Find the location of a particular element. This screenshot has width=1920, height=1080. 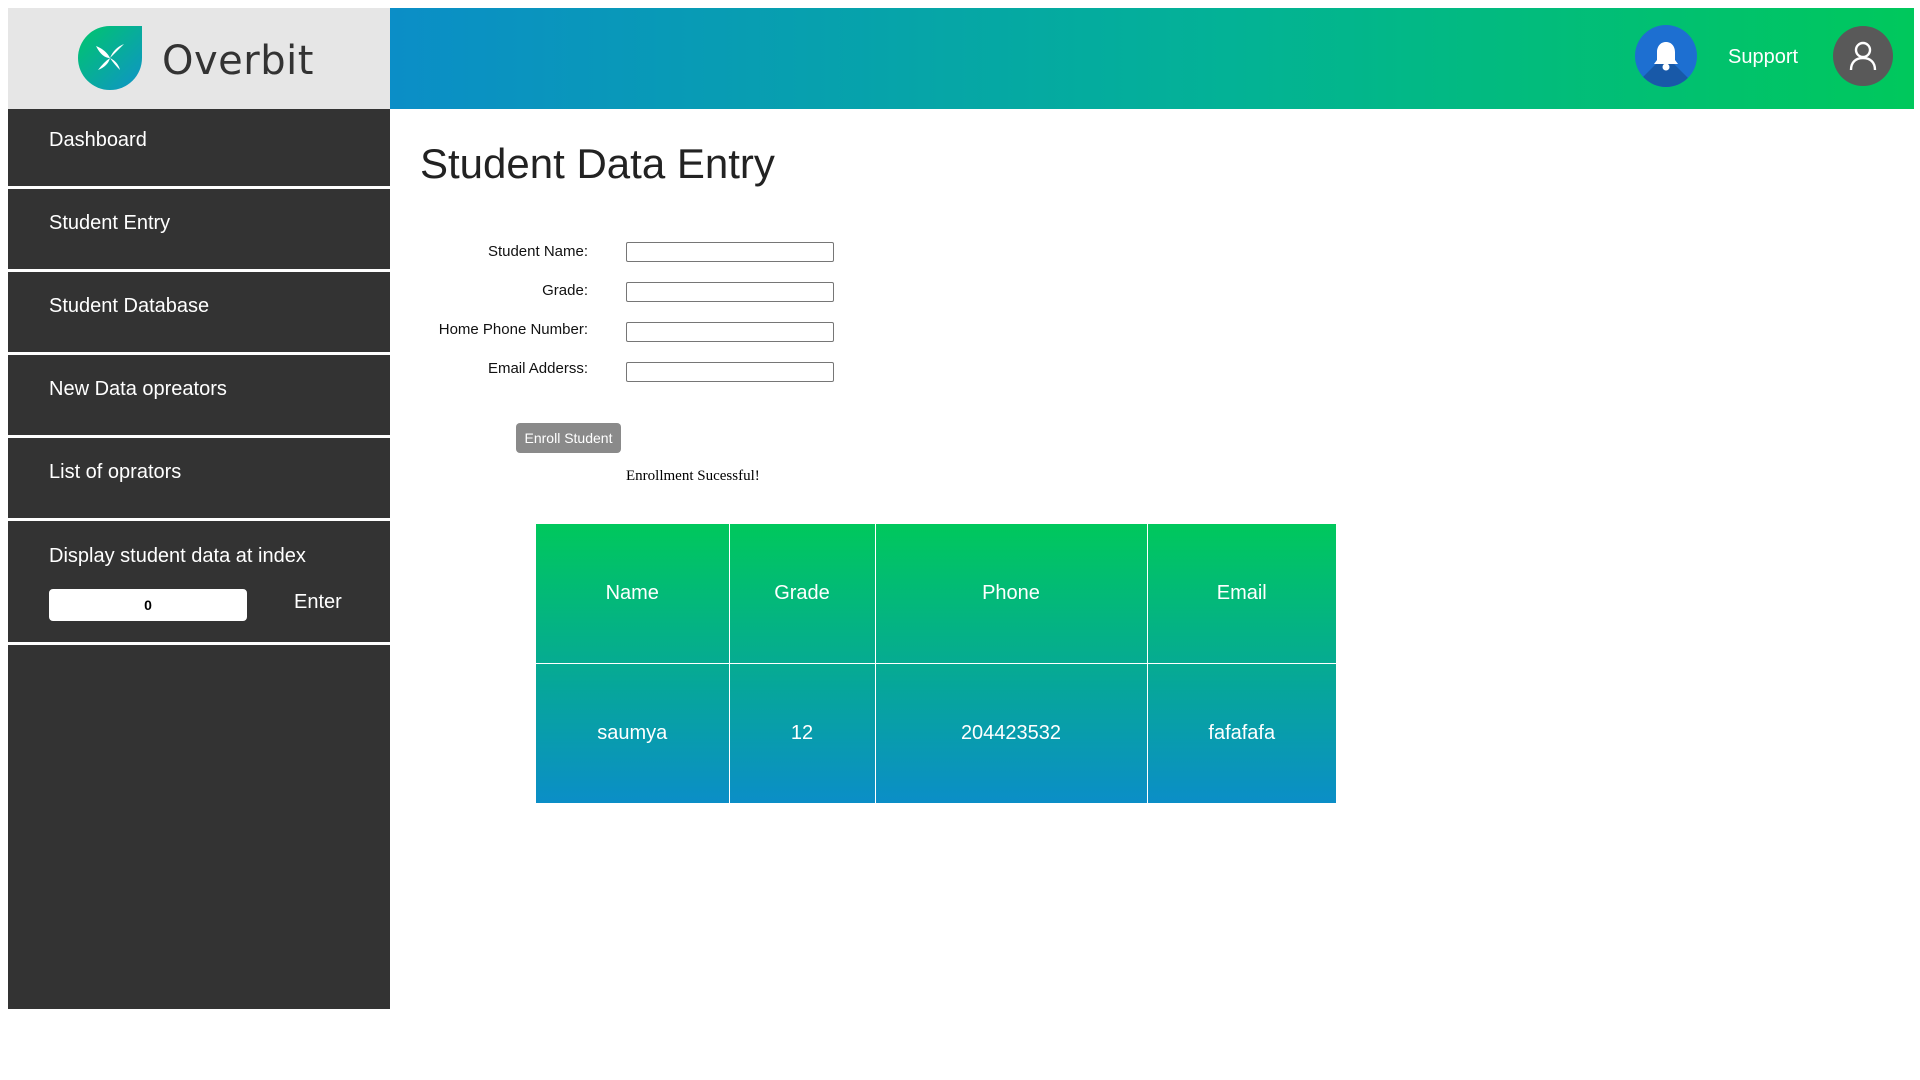

sidebar-item-student-database: Student Database is located at coordinates (199, 315).